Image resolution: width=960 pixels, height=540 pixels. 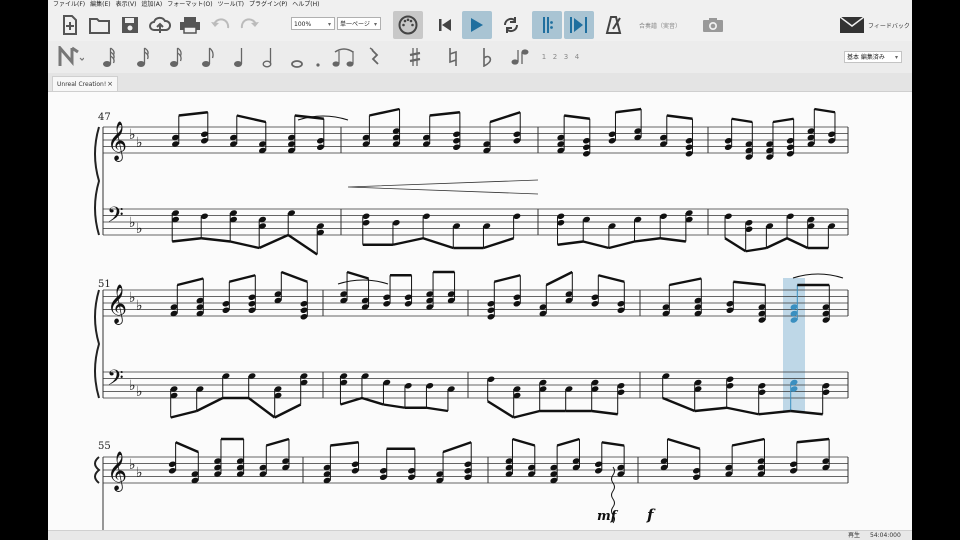 I want to click on undo-icon, so click(x=220, y=25).